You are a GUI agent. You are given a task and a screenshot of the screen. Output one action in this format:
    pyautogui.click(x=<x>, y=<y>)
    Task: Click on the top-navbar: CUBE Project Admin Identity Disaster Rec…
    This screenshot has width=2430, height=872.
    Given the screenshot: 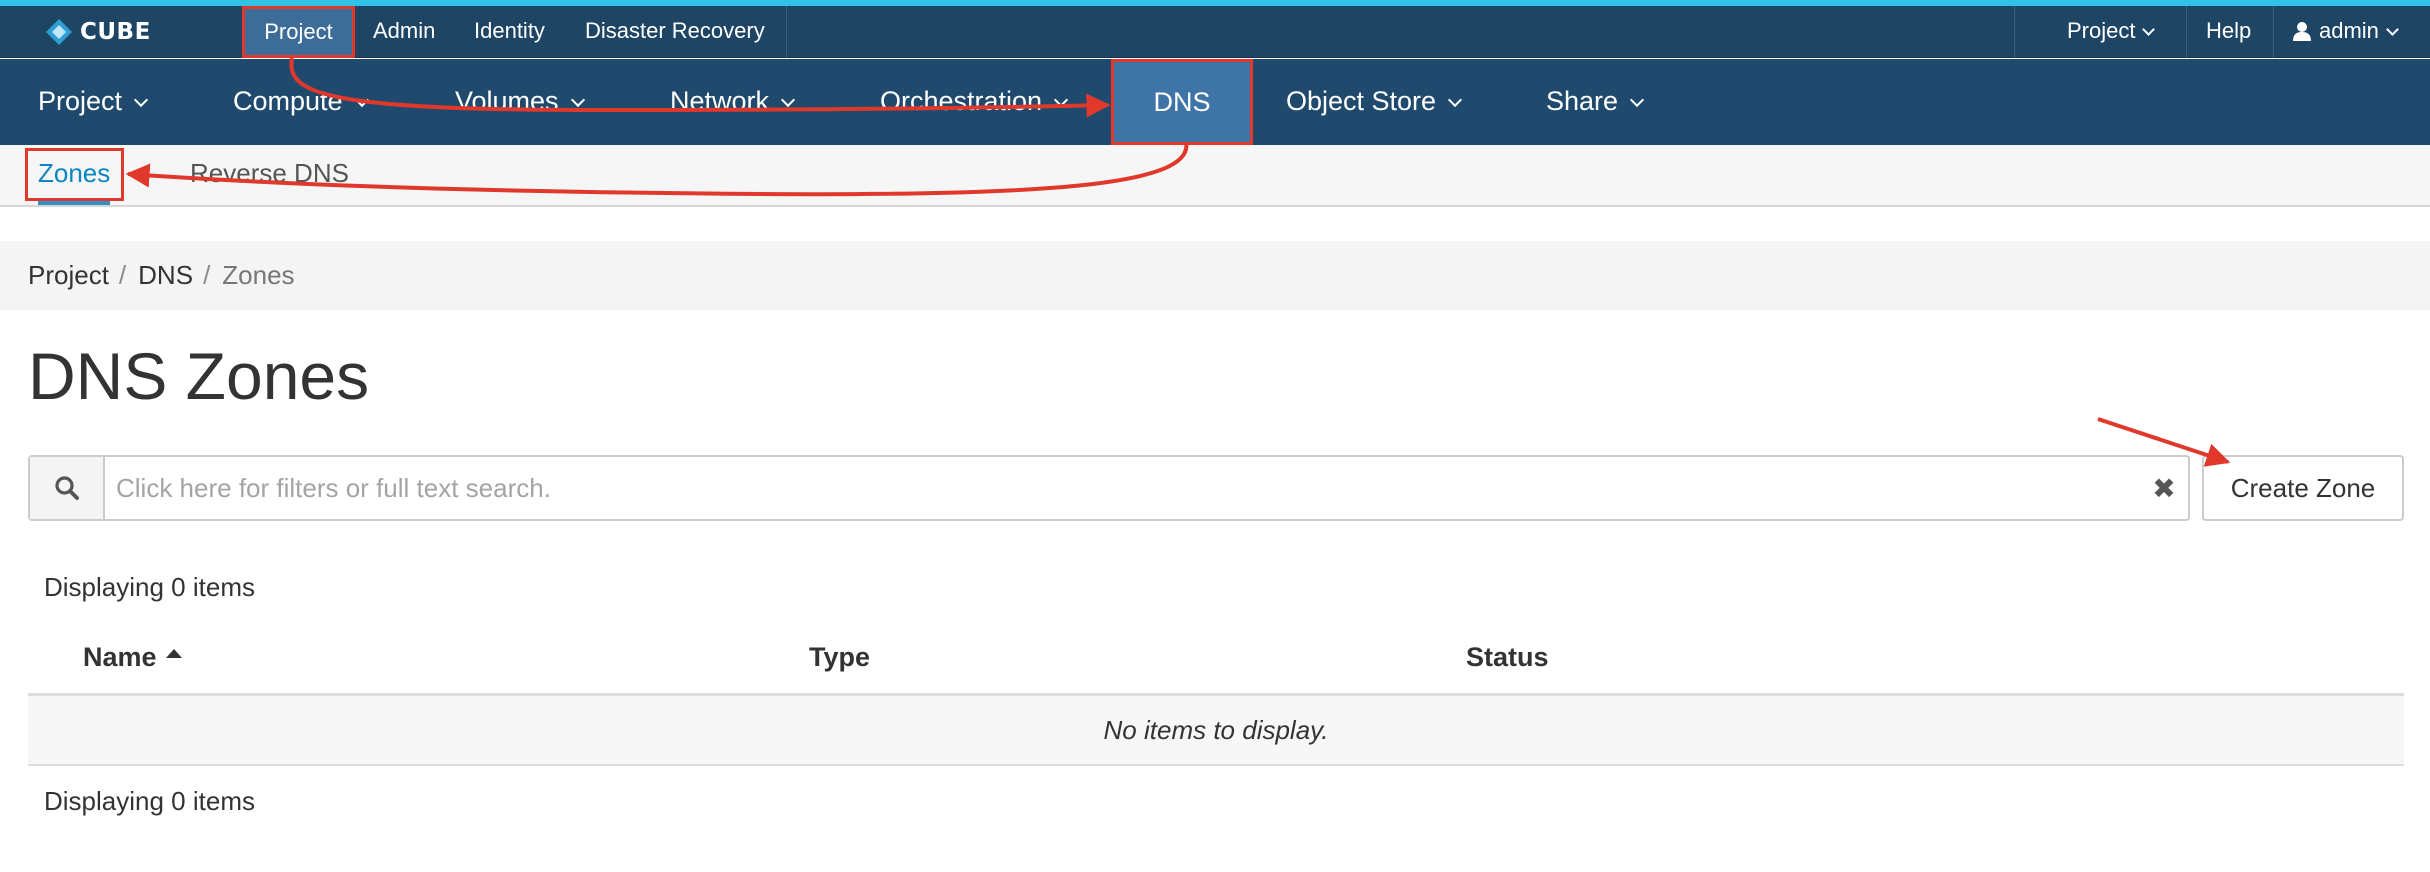 What is the action you would take?
    pyautogui.click(x=1215, y=32)
    